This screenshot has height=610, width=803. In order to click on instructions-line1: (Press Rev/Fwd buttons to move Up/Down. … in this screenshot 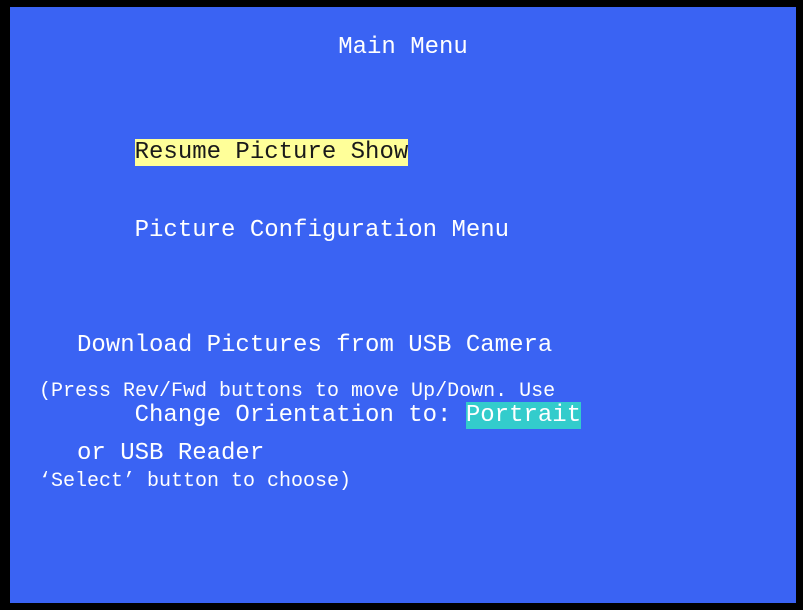, I will do `click(297, 391)`.